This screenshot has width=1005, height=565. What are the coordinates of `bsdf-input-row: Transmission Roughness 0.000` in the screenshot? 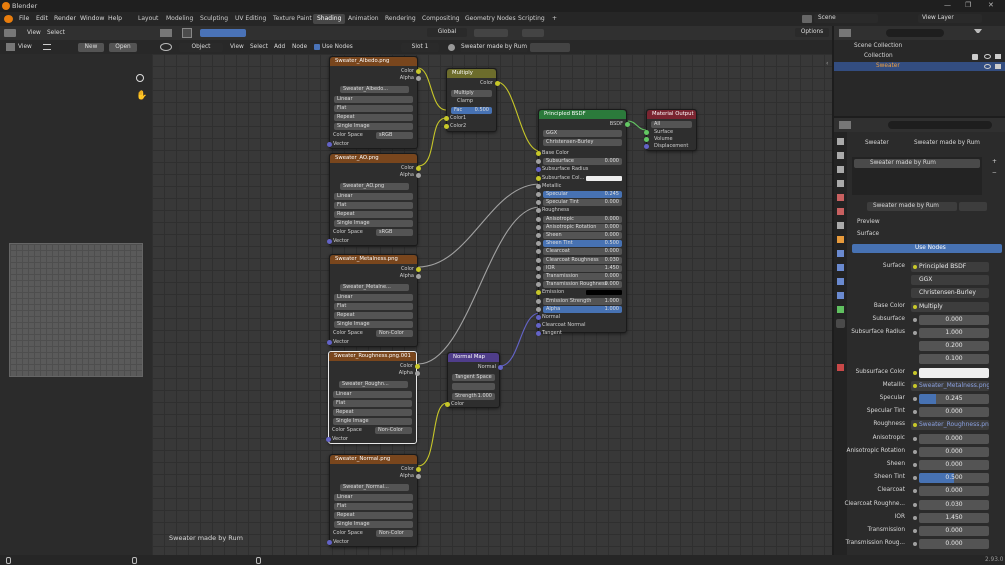 It's located at (582, 285).